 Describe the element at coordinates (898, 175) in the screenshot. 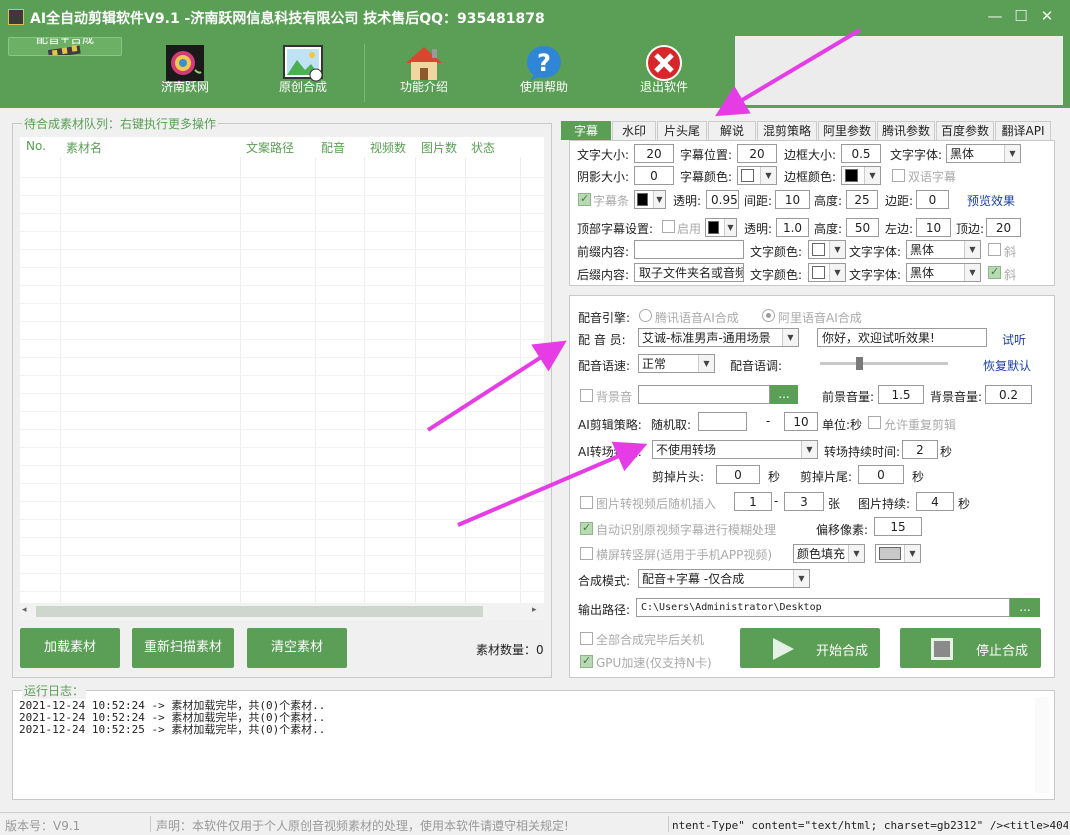

I see `bilingual-checkbox` at that location.